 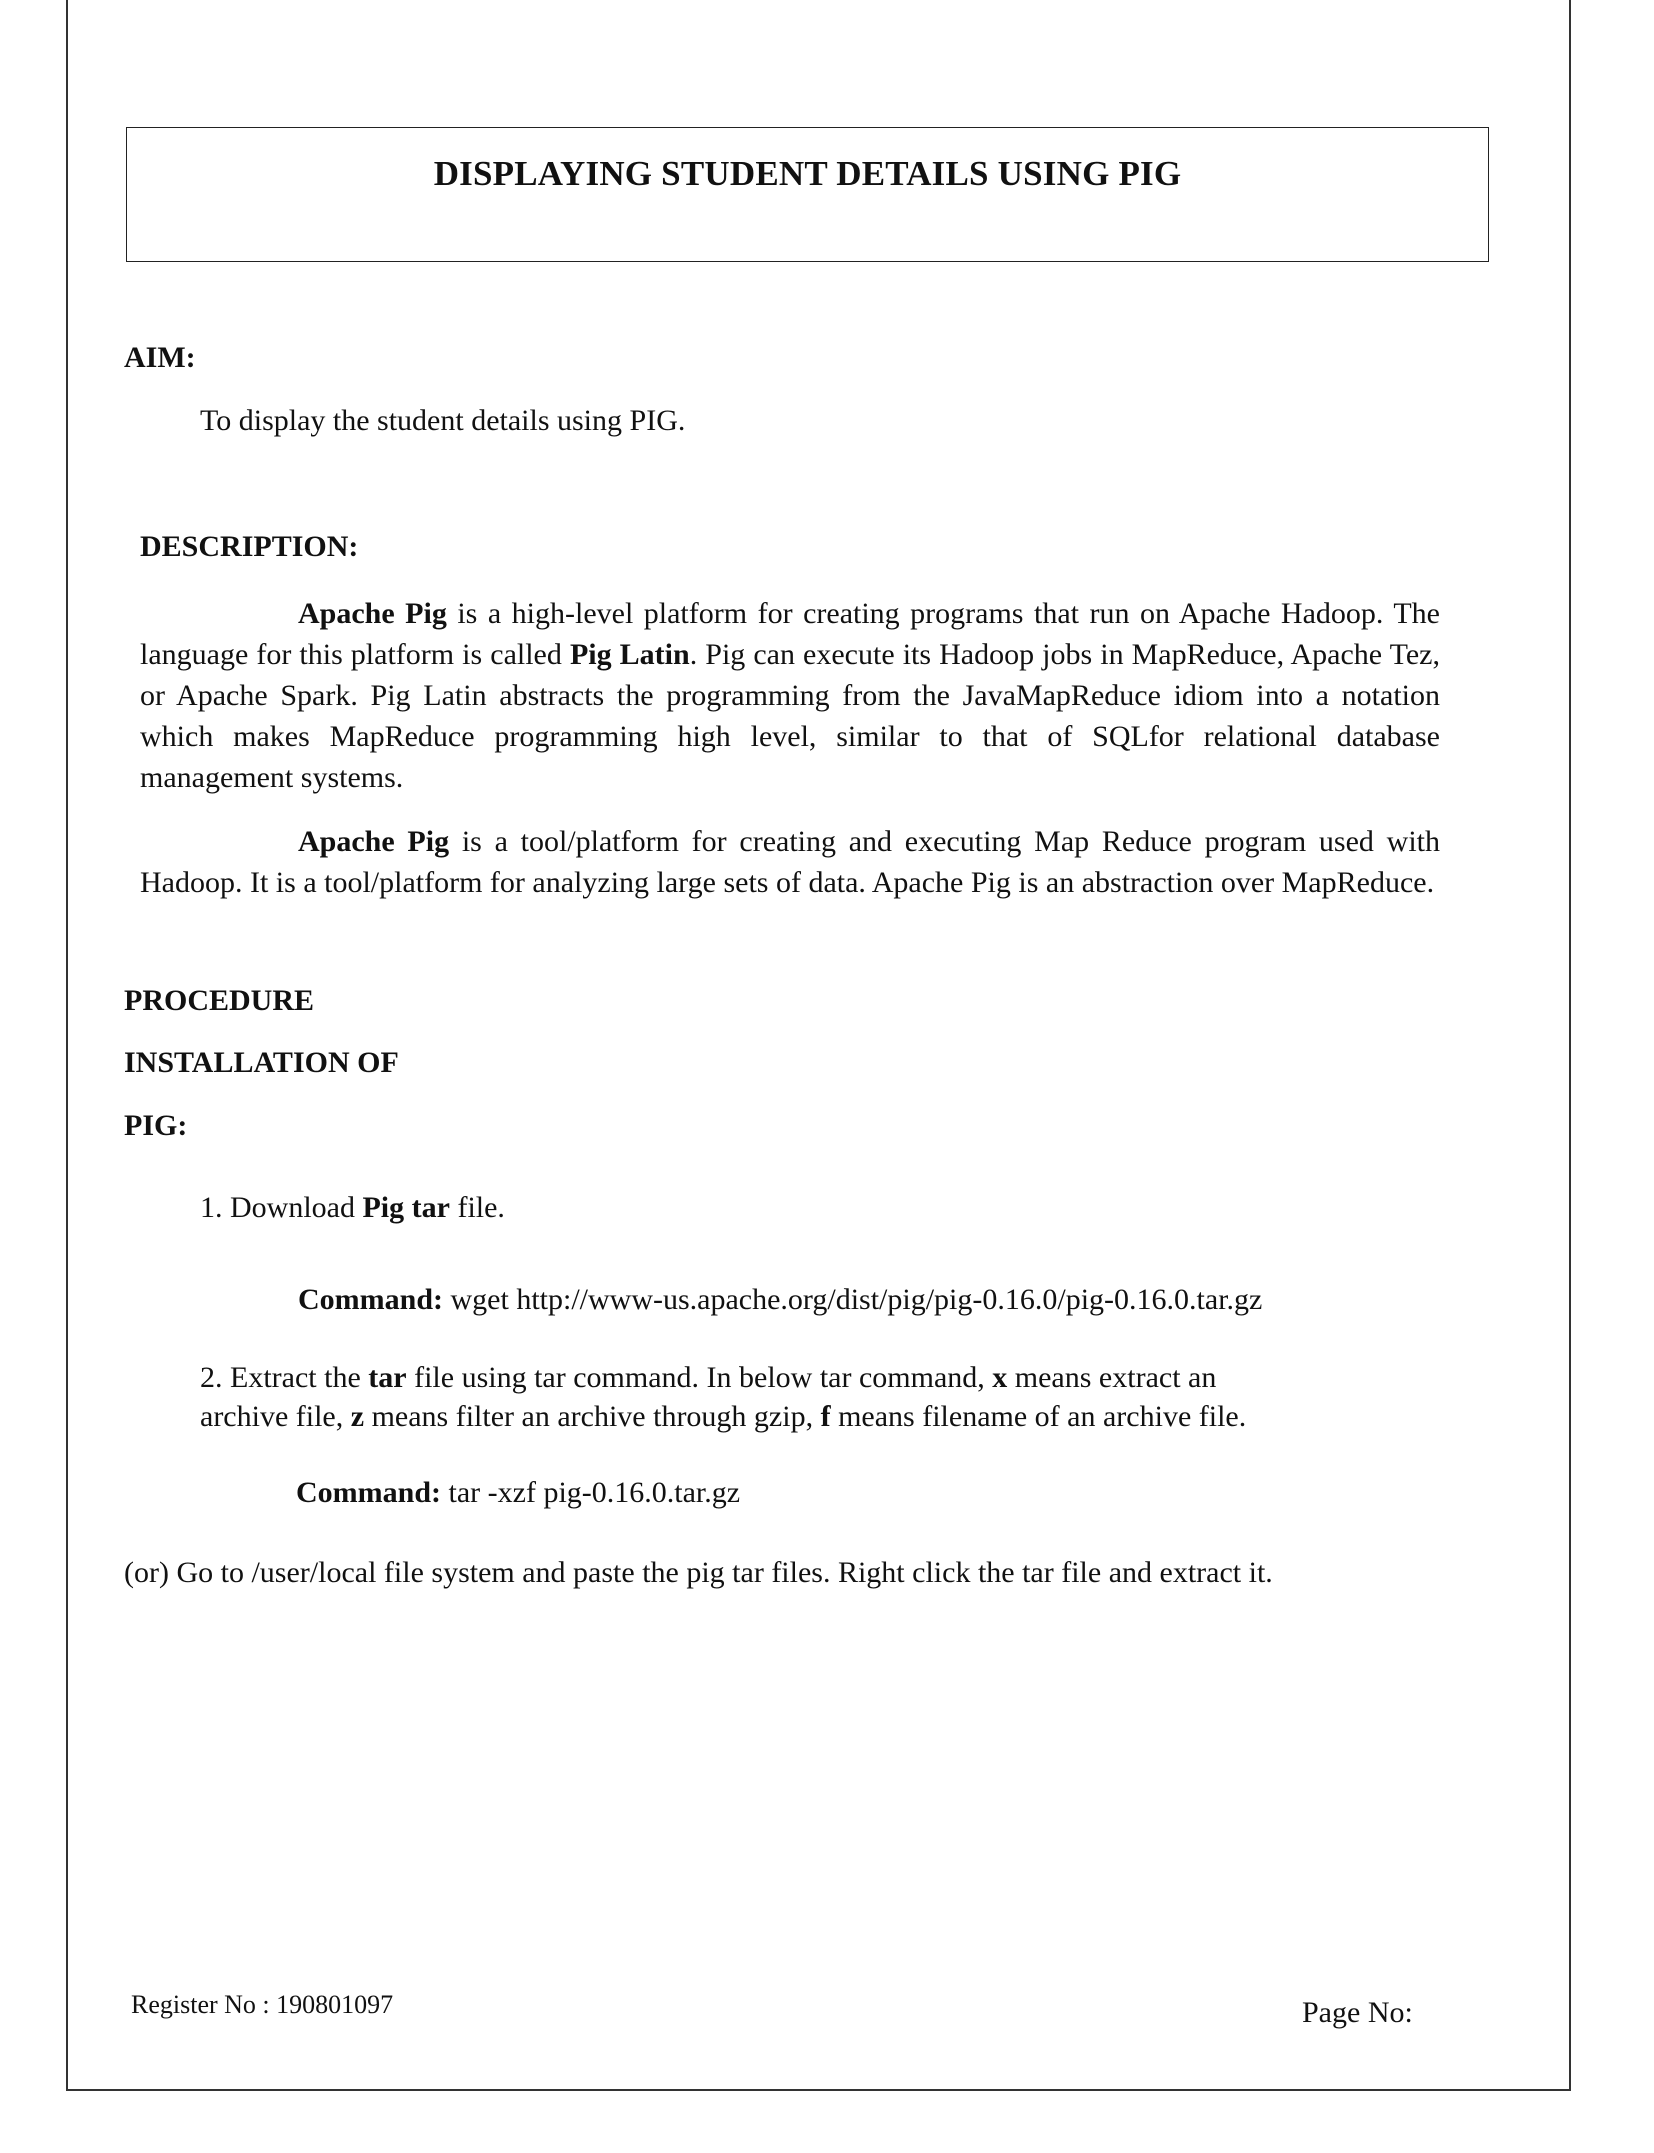 What do you see at coordinates (156, 1125) in the screenshot?
I see `pig-heading: PIG:` at bounding box center [156, 1125].